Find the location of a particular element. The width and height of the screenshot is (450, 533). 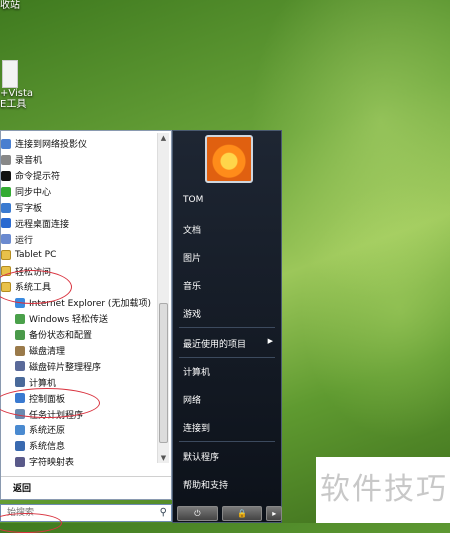

program-item: 字符映射表 is located at coordinates (80, 462).